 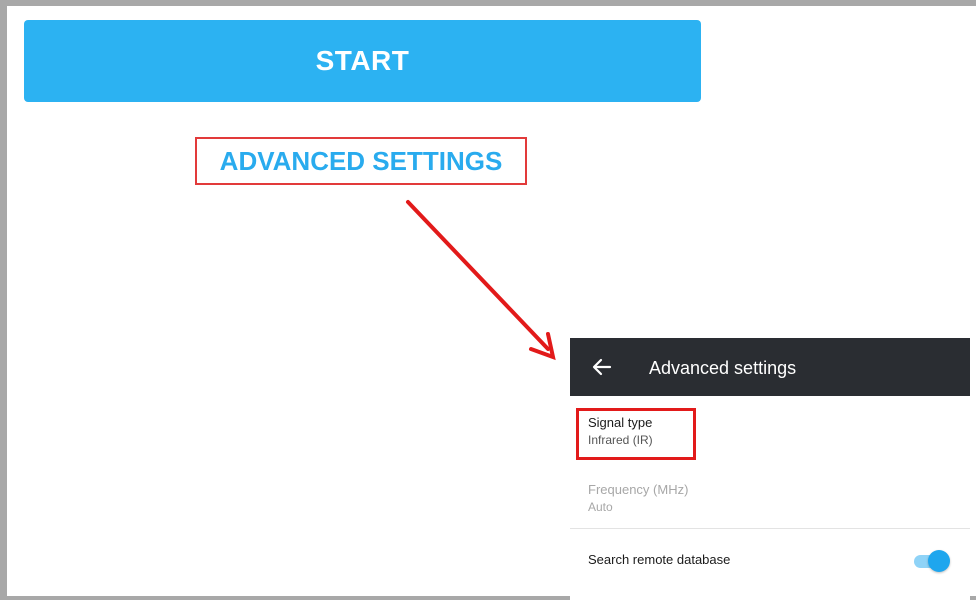 What do you see at coordinates (939, 561) in the screenshot?
I see `toggle-thumb` at bounding box center [939, 561].